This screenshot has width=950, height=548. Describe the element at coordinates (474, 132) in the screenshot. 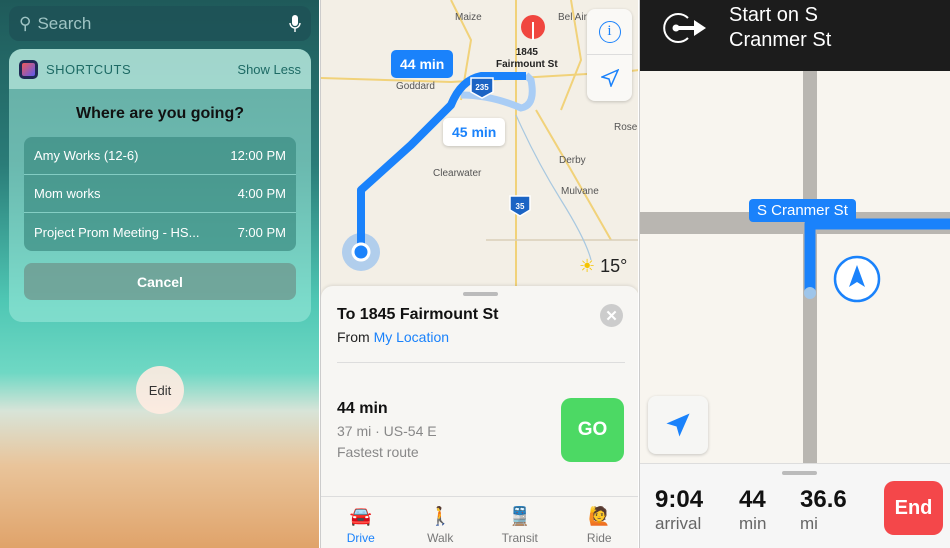

I see `route-45-min-bubble: 45 min` at that location.